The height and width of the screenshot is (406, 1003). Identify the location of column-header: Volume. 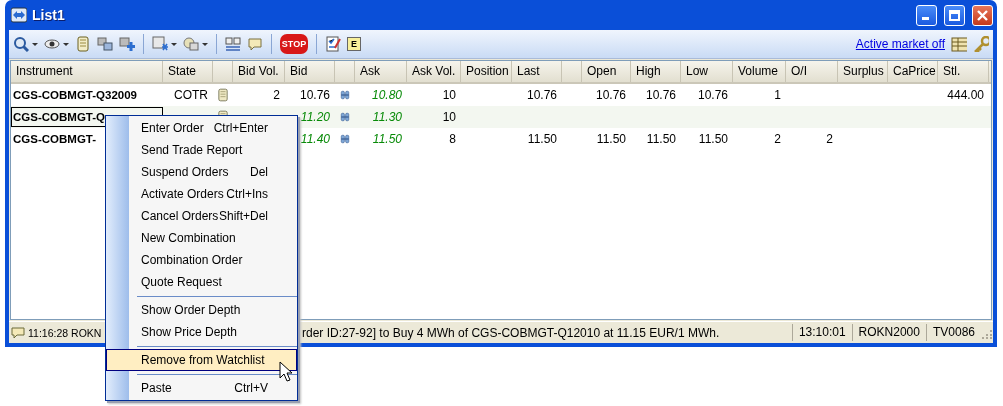
(759, 71).